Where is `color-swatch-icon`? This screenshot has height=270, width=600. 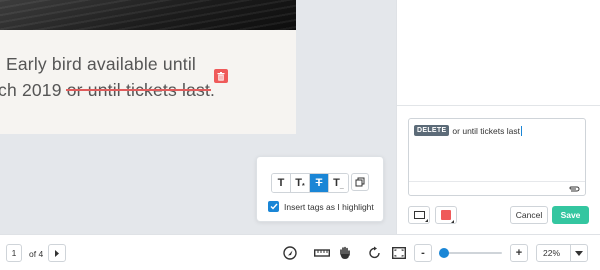
color-swatch-icon is located at coordinates (447, 216).